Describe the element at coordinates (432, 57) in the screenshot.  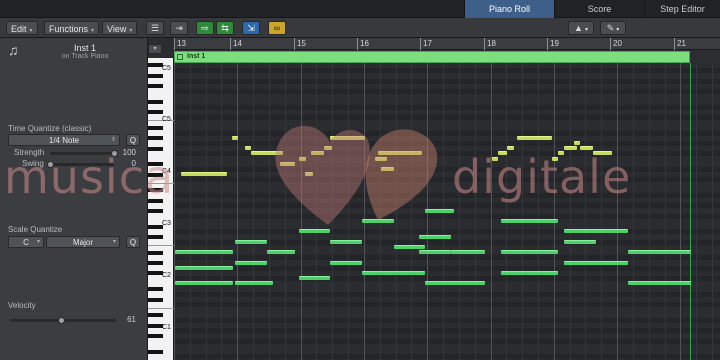
I see `midi-region-header: Inst 1` at that location.